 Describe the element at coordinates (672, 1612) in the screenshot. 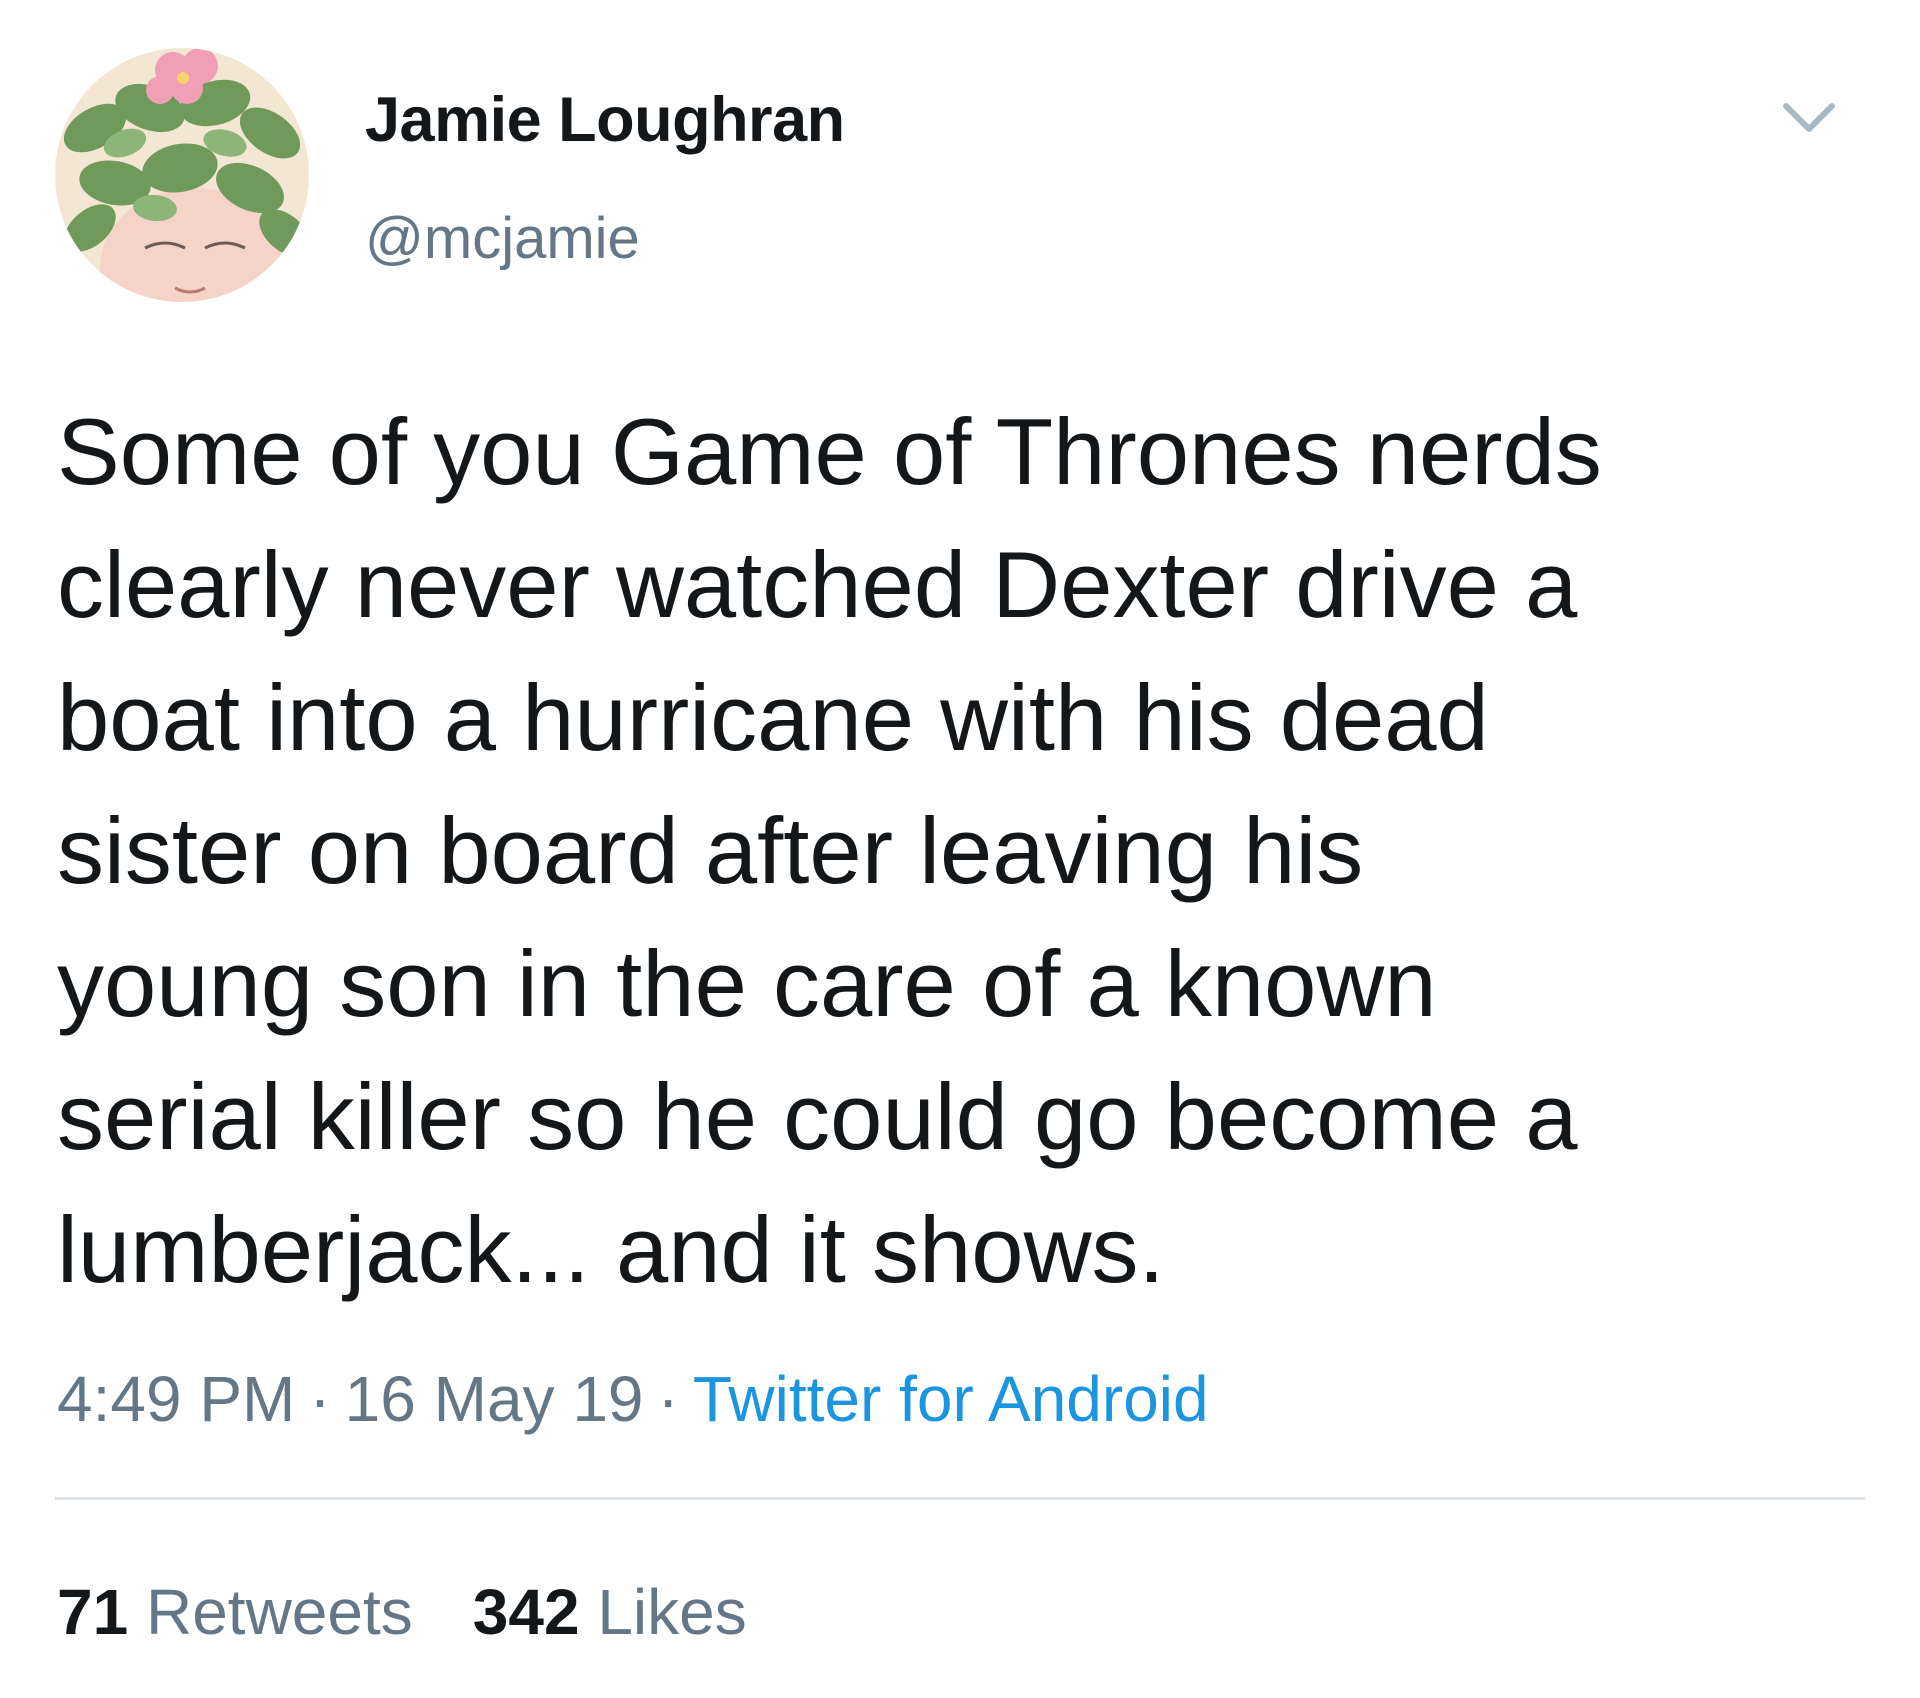

I see `likes-label: Likes` at that location.